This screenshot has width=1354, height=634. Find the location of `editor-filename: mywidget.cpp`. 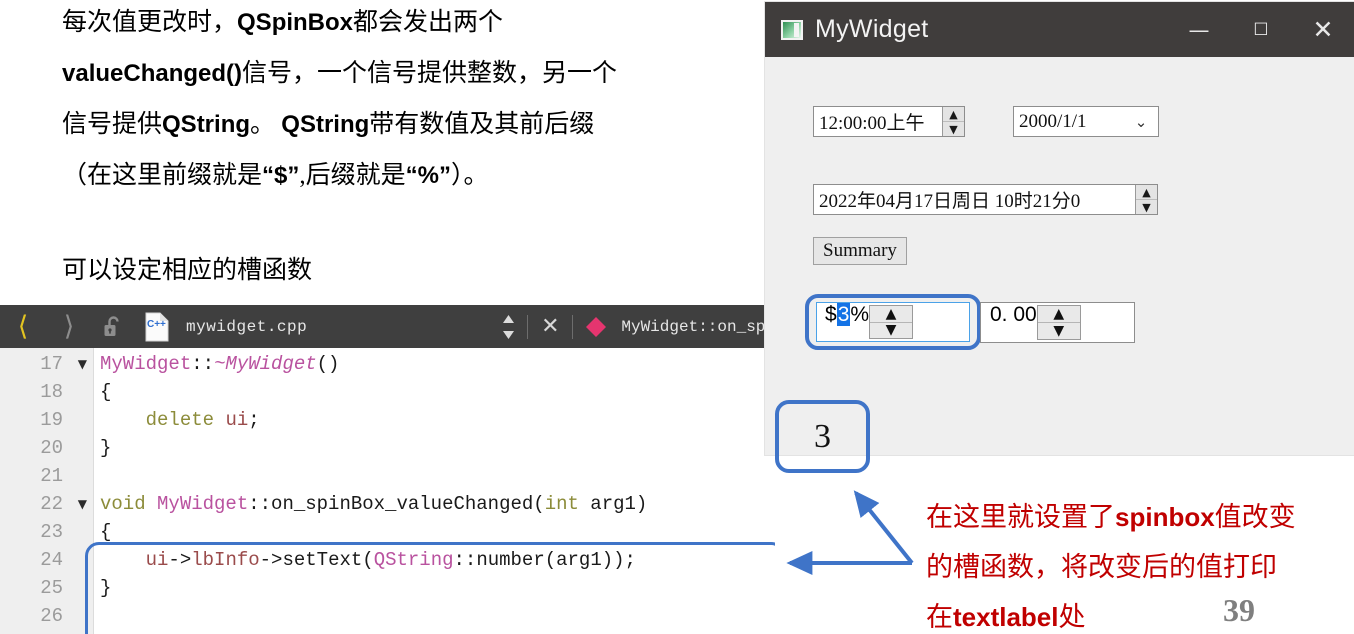

editor-filename: mywidget.cpp is located at coordinates (246, 327).